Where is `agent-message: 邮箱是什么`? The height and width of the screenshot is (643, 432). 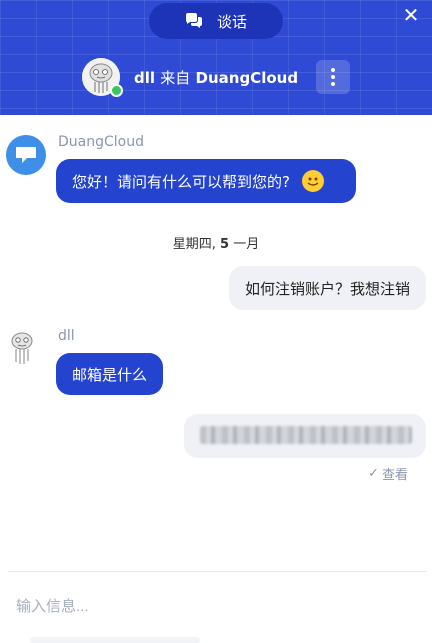
agent-message: 邮箱是什么 is located at coordinates (110, 374).